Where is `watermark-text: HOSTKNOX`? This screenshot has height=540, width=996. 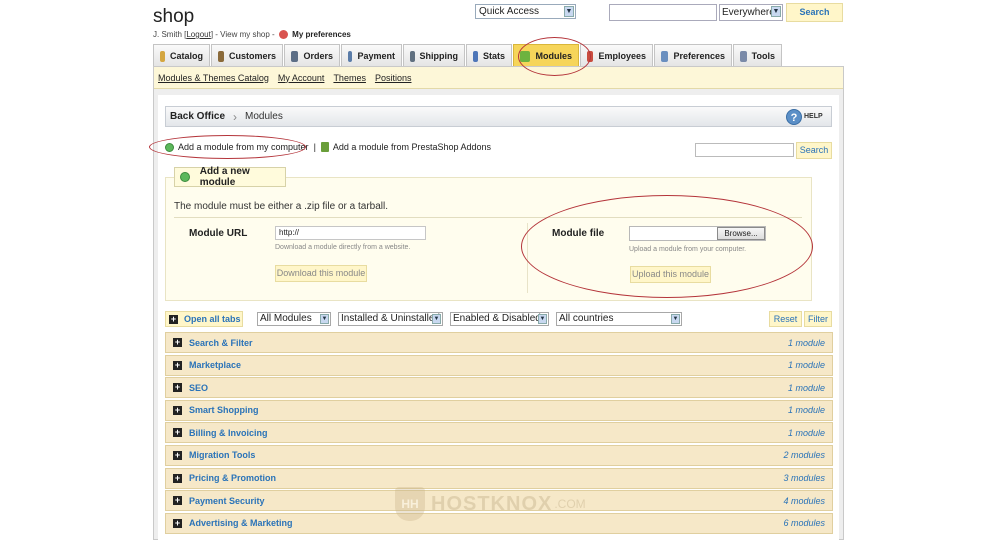 watermark-text: HOSTKNOX is located at coordinates (492, 503).